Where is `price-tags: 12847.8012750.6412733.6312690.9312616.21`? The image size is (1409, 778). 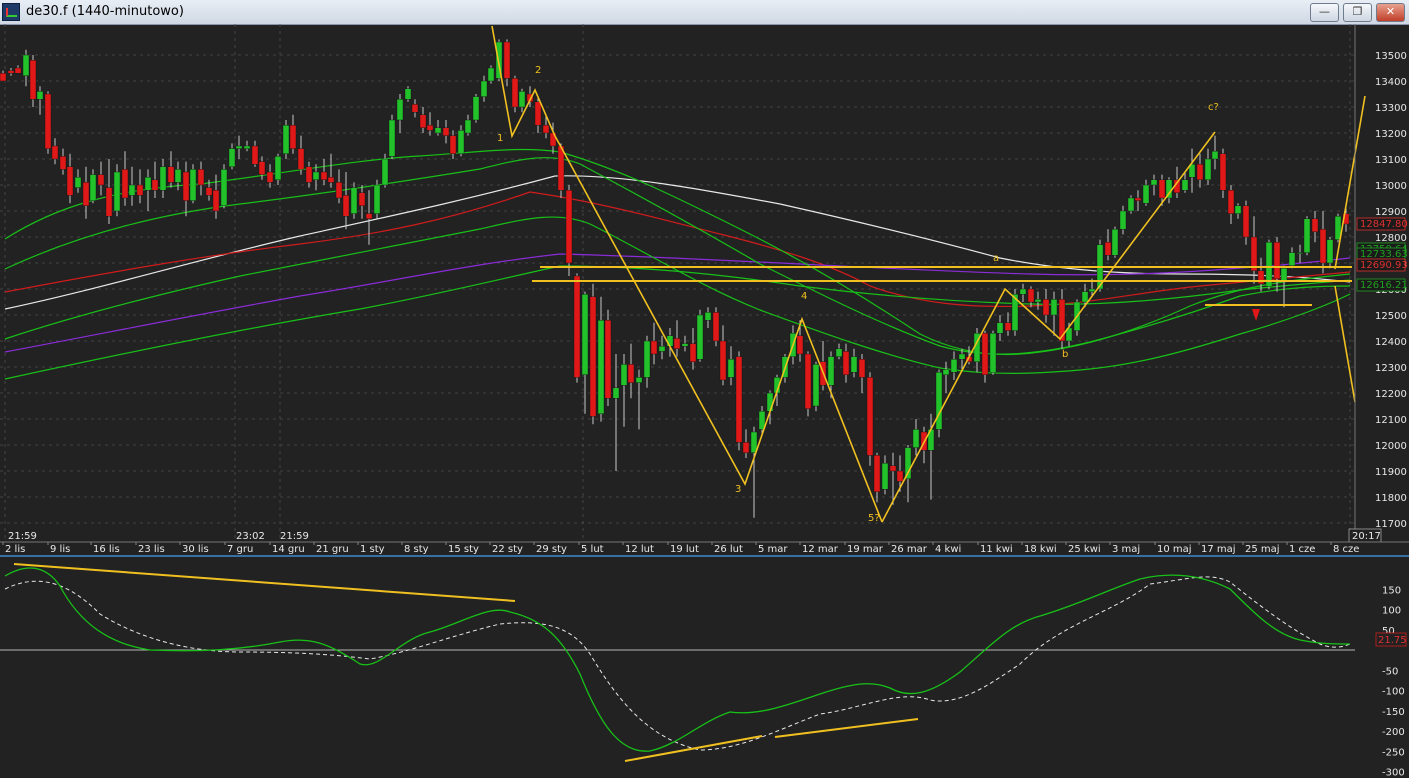
price-tags: 12847.8012750.6412733.6312690.9312616.21 is located at coordinates (1382, 254).